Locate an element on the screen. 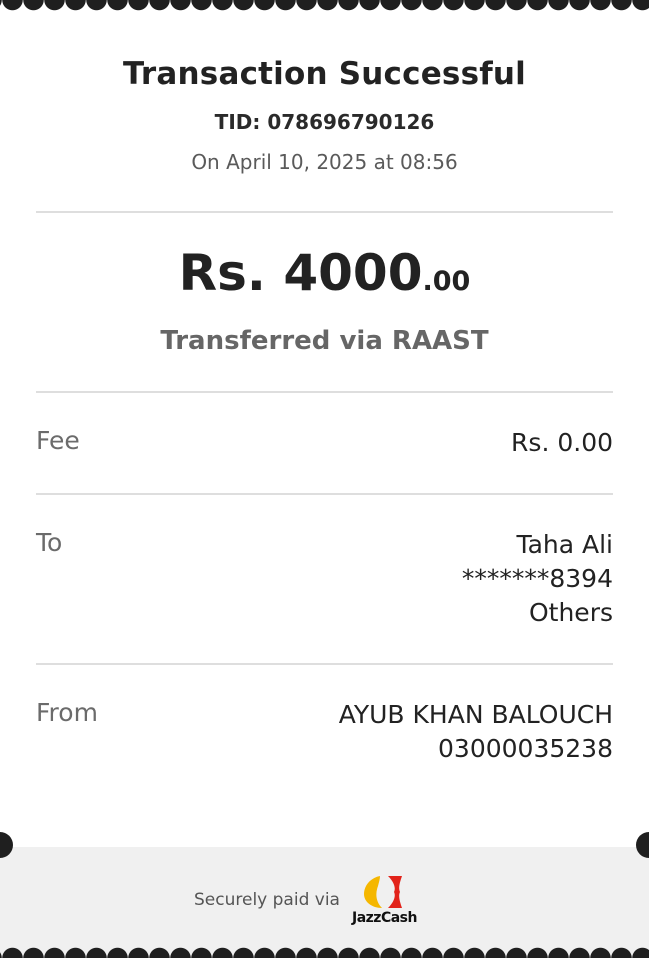 The width and height of the screenshot is (649, 958). amount: Rs. 4000.00 is located at coordinates (324, 273).